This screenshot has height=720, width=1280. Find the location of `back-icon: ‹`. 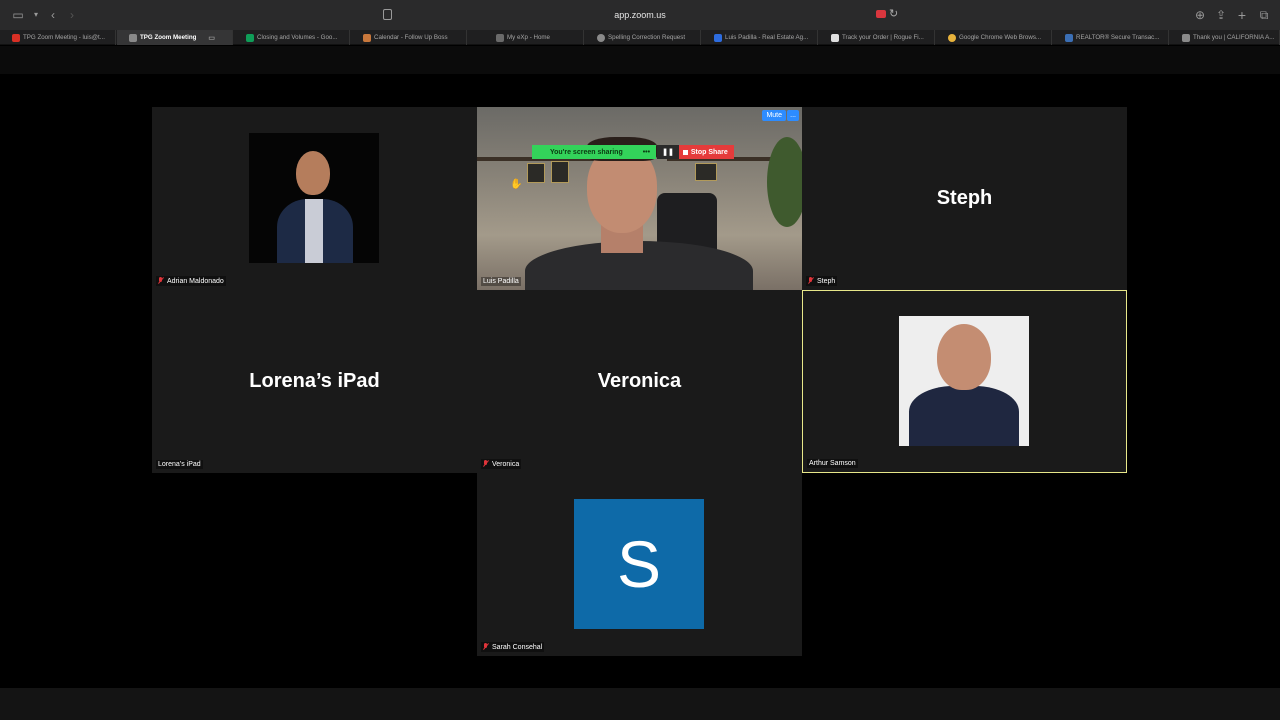

back-icon: ‹ is located at coordinates (53, 15).